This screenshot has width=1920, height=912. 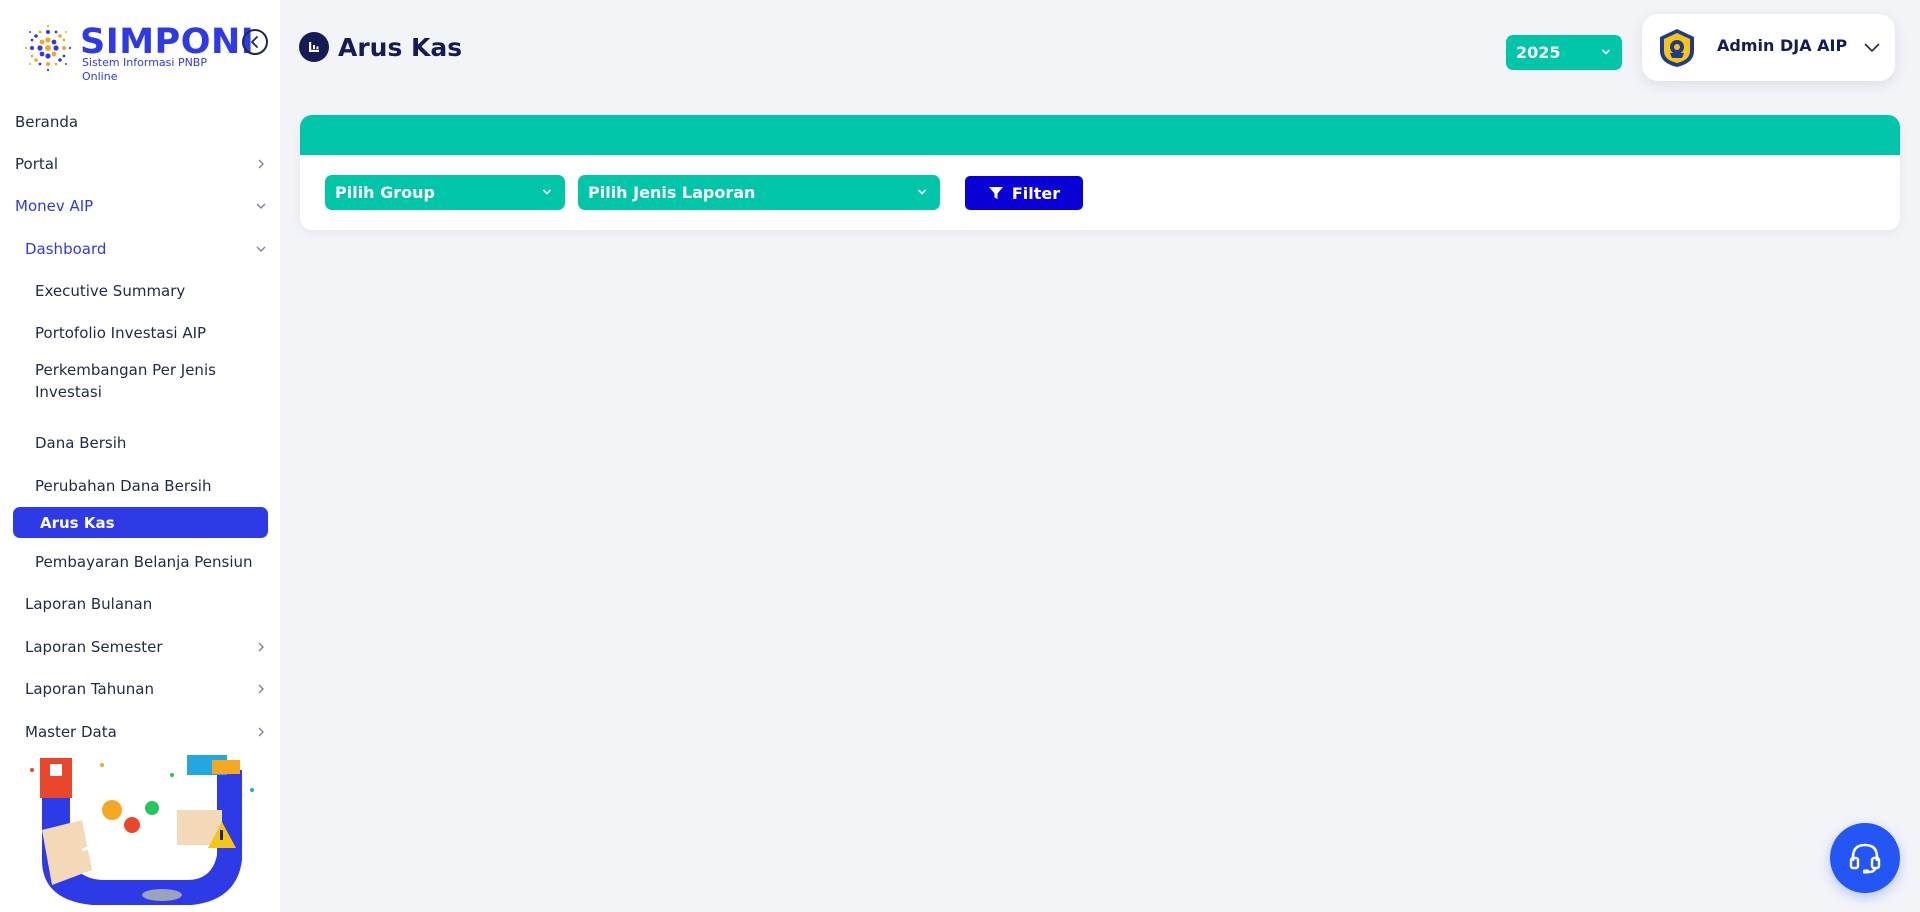 I want to click on collapse-sidebar-button, so click(x=255, y=42).